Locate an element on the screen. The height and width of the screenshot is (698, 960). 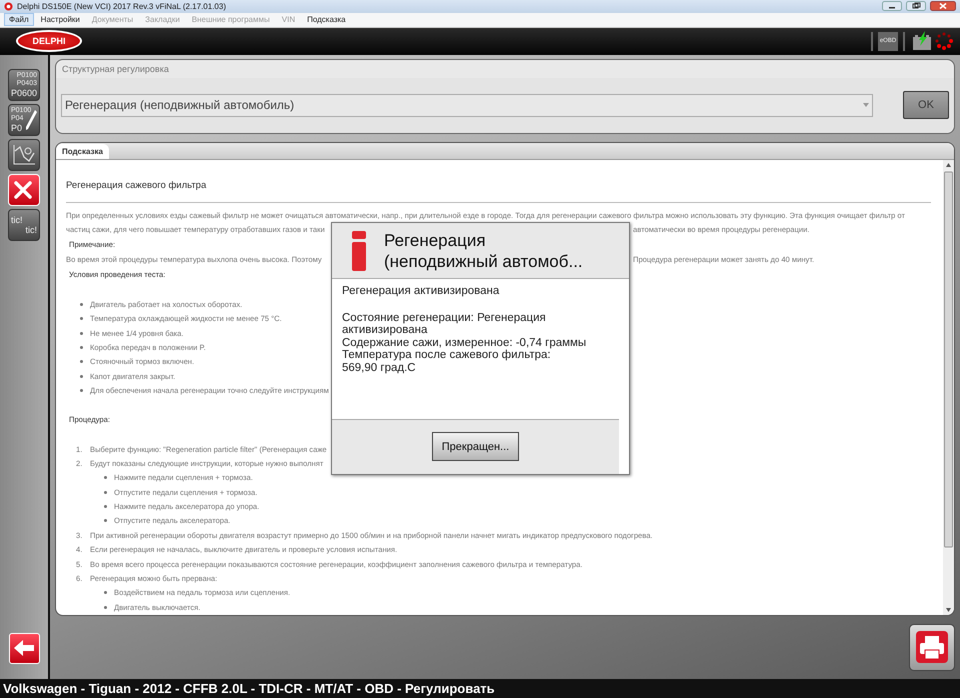
dialog-detail: Состояние регенерации: Регенерация активизирована is located at coordinates (444, 324).